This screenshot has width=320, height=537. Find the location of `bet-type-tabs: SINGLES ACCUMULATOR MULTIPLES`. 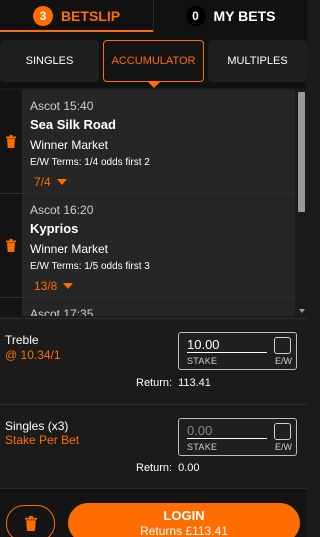

bet-type-tabs: SINGLES ACCUMULATOR MULTIPLES is located at coordinates (153, 60).